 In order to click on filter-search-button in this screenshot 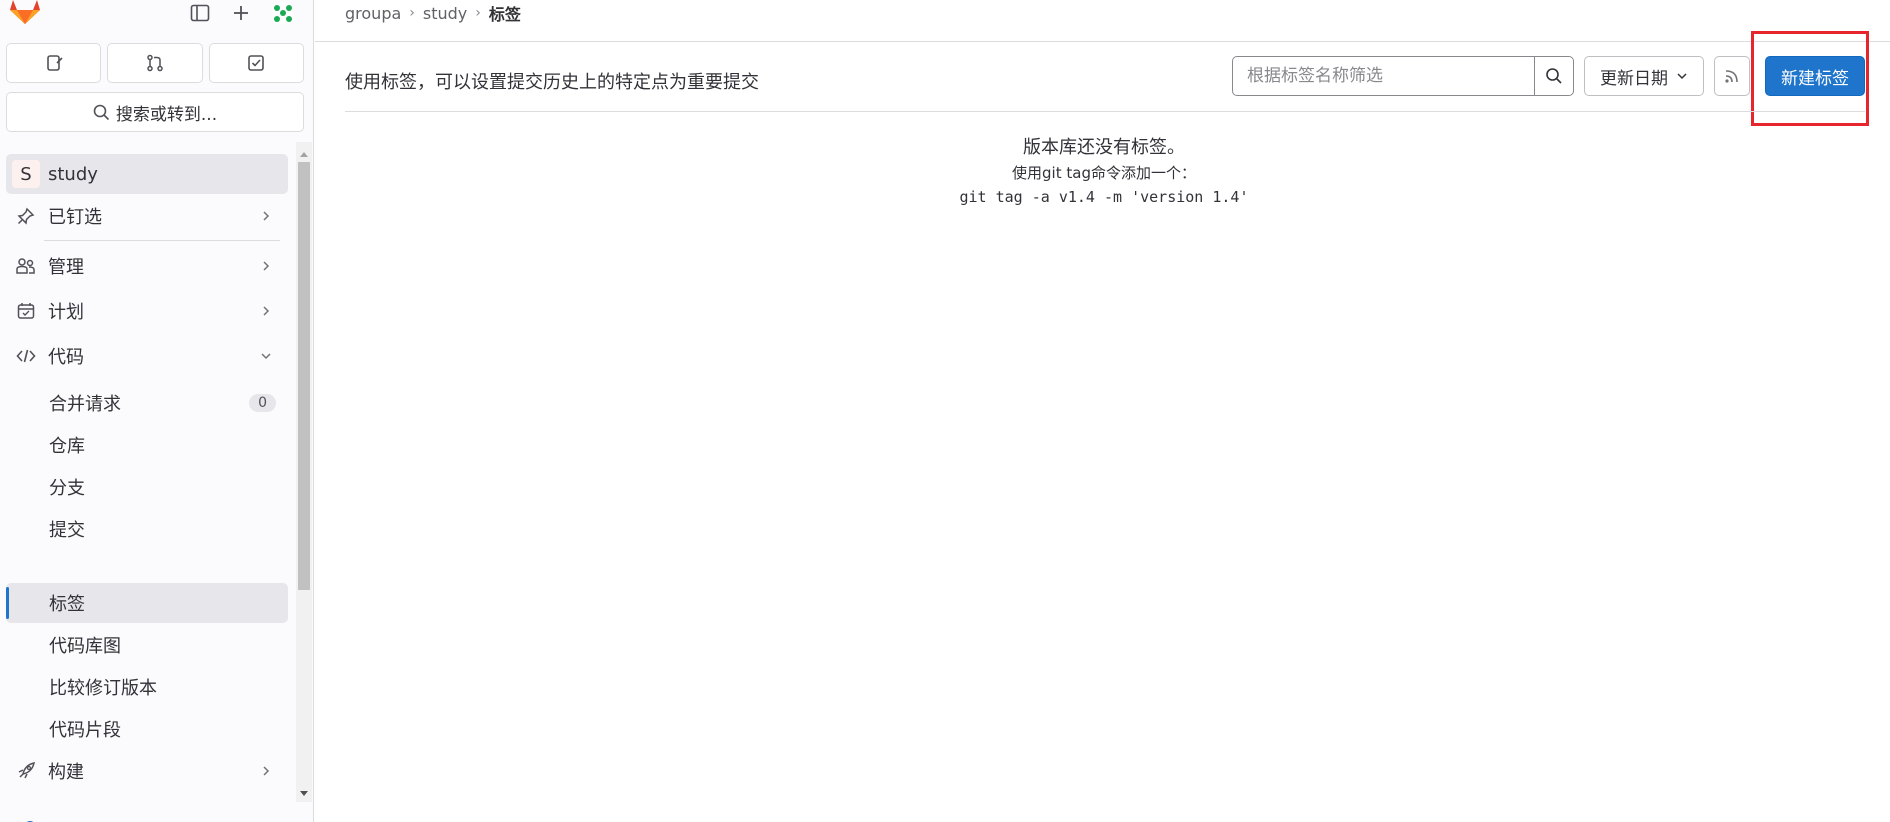, I will do `click(1554, 76)`.